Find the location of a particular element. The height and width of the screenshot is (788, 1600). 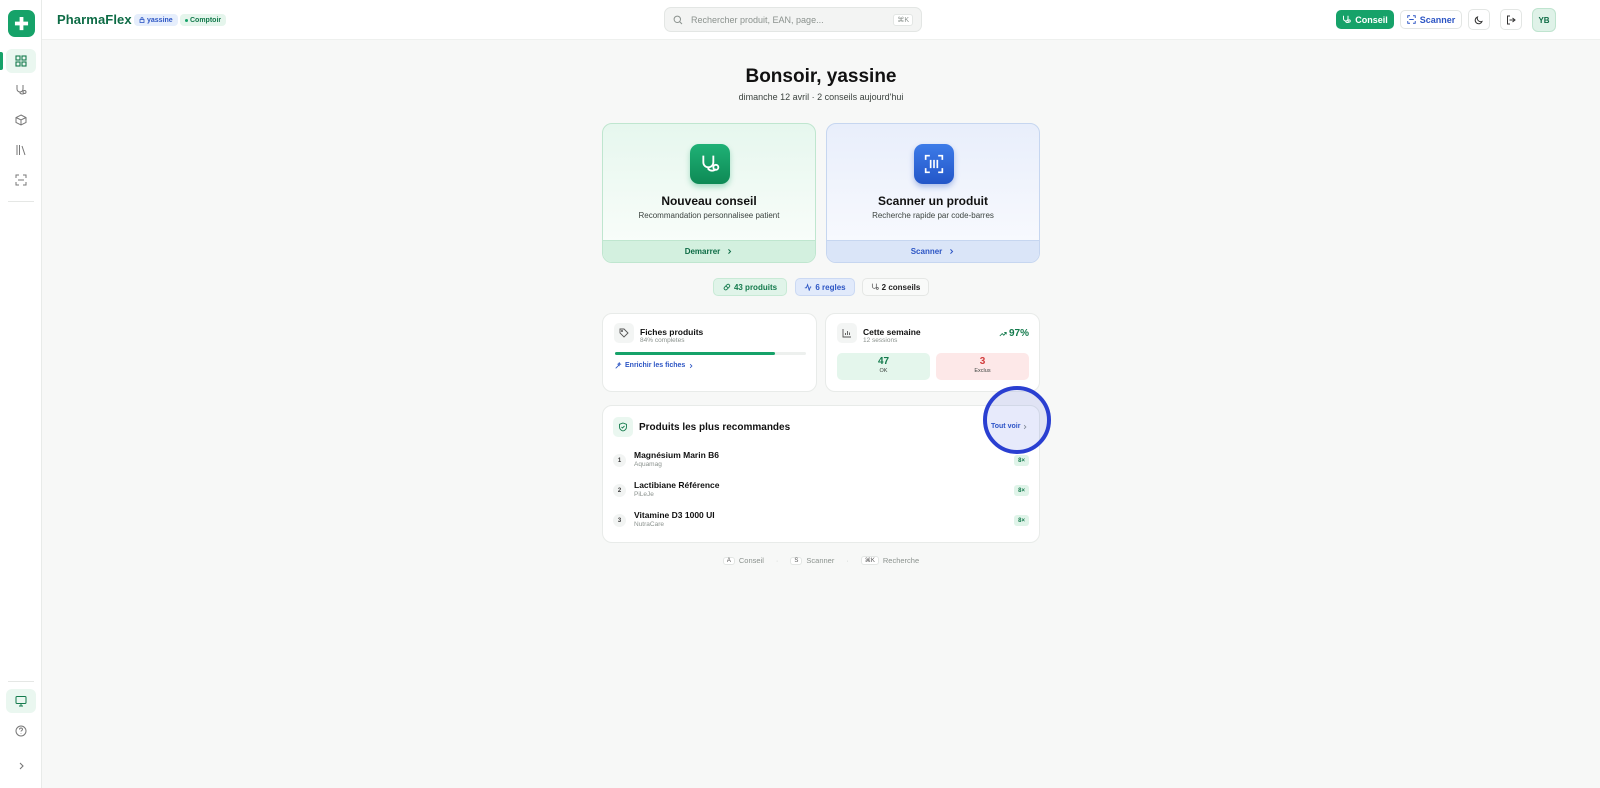

semaine-title: Cette semaine is located at coordinates (892, 332).